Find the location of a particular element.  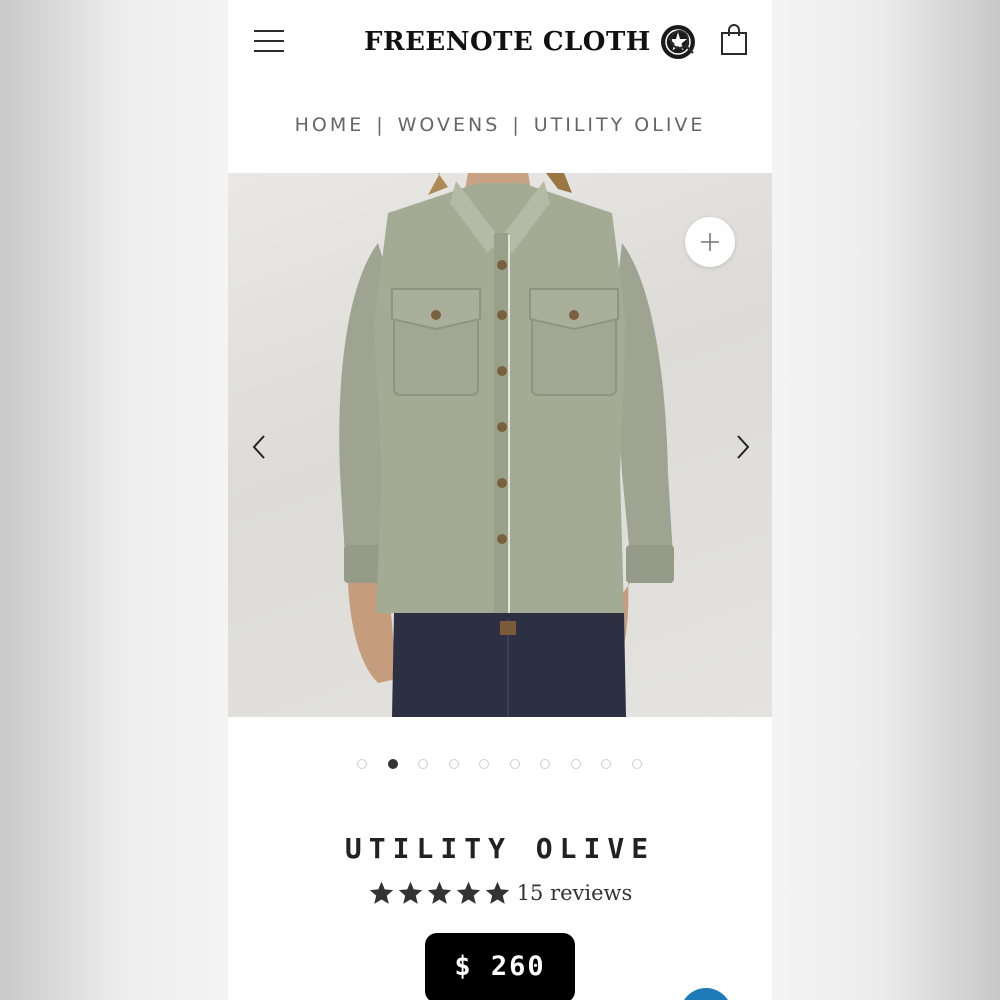

product-title: UTILITY OLIVE is located at coordinates (500, 848).